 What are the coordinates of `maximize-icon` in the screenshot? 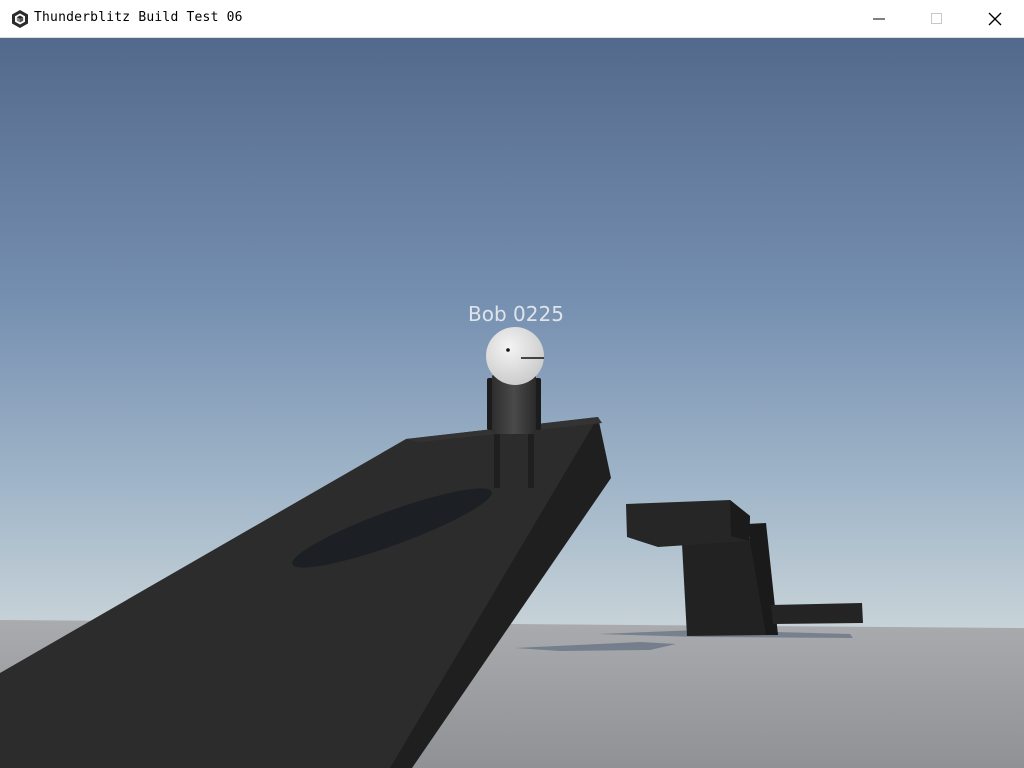 It's located at (936, 18).